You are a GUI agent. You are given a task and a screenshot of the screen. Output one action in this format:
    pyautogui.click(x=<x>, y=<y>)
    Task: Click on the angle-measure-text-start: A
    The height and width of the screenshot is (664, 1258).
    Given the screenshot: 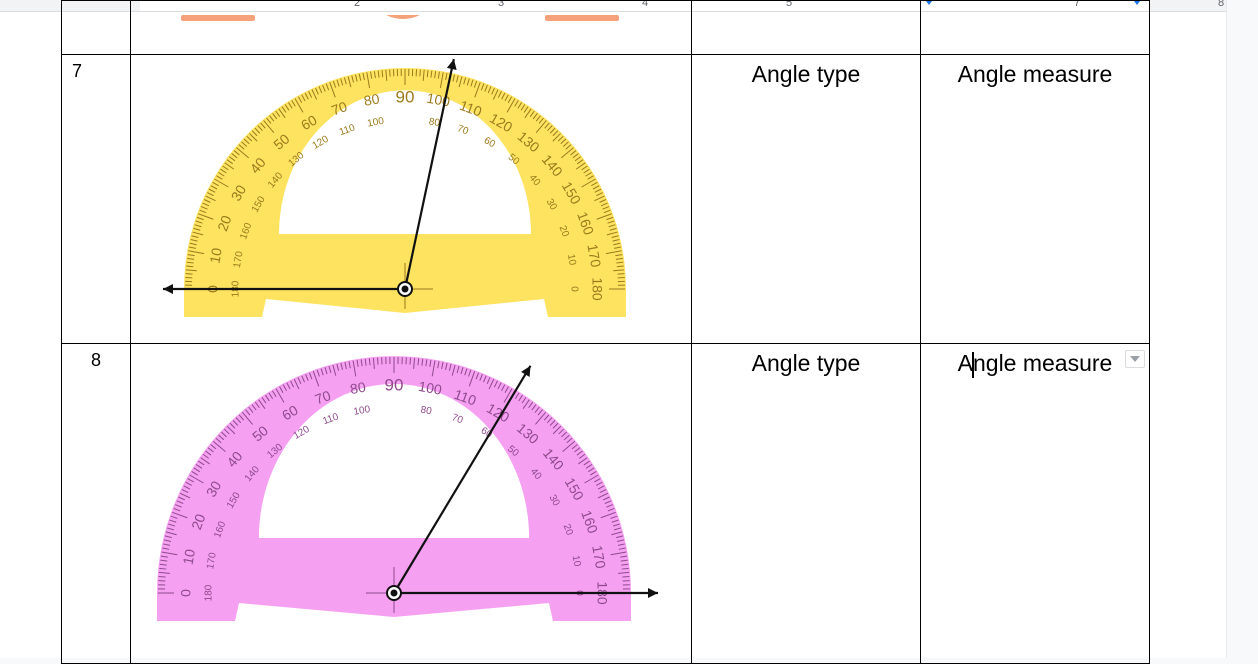 What is the action you would take?
    pyautogui.click(x=965, y=363)
    